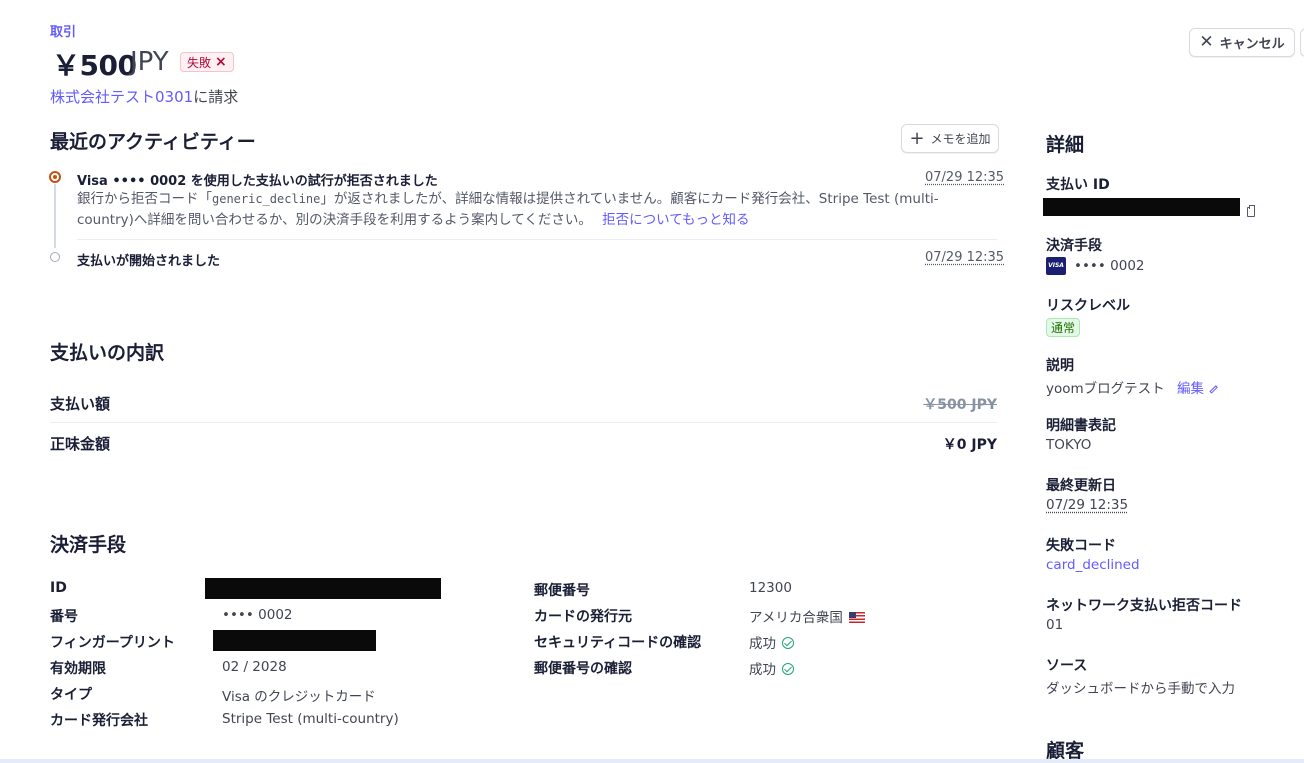  I want to click on desc-text: 銀行から拒否コード「, so click(144, 199).